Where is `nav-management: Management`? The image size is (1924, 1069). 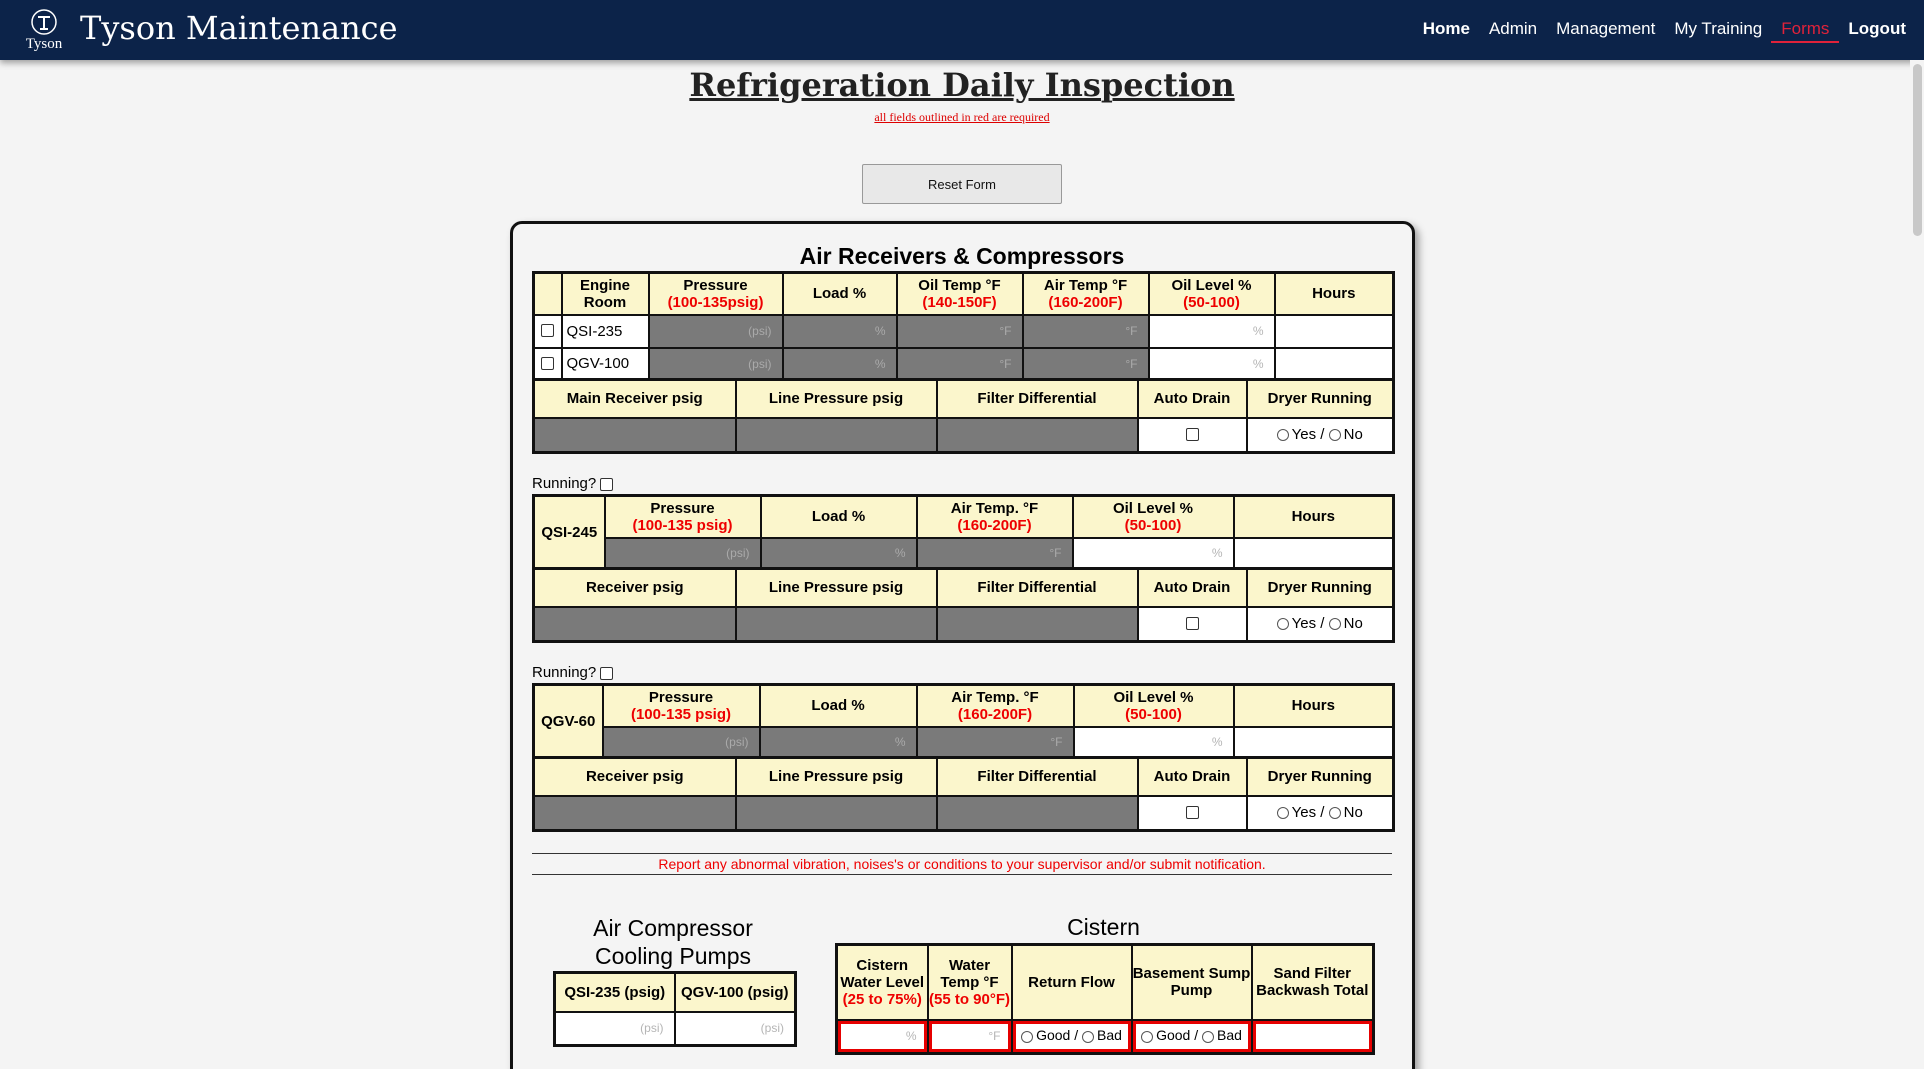
nav-management: Management is located at coordinates (1605, 30).